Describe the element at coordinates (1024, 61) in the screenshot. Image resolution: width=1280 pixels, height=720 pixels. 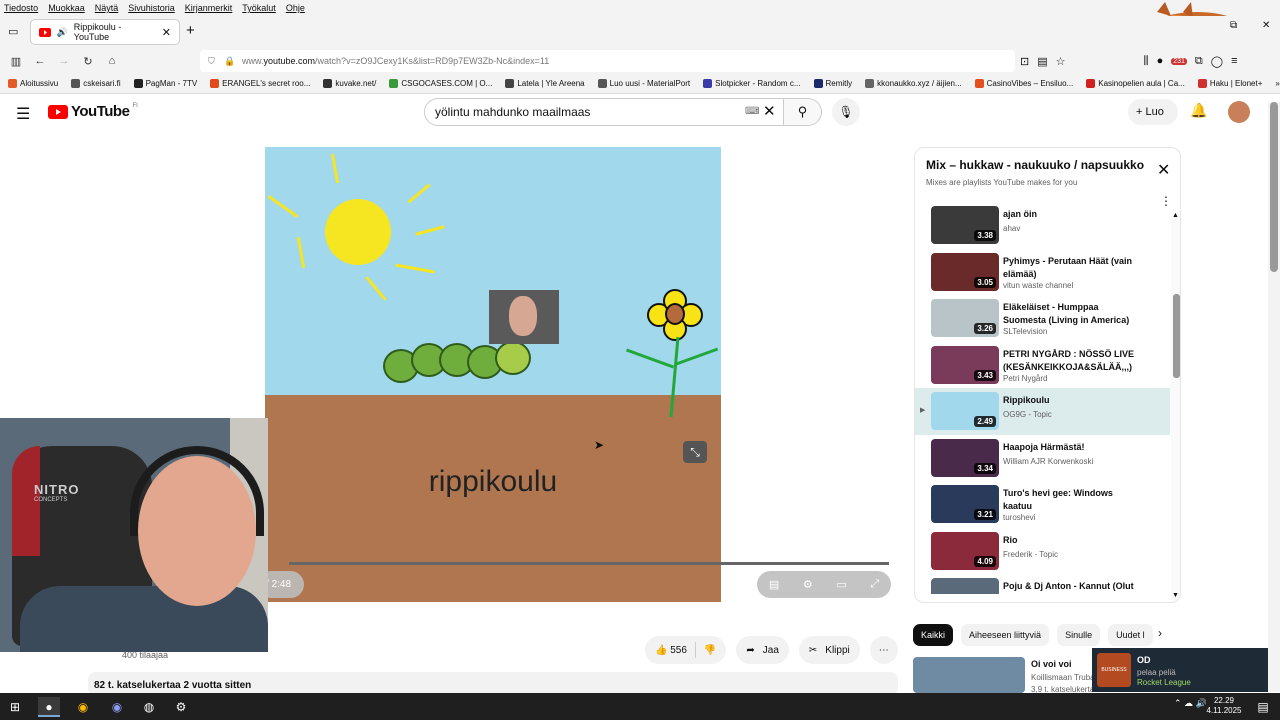
I see `screenshot-icon: ⊡` at that location.